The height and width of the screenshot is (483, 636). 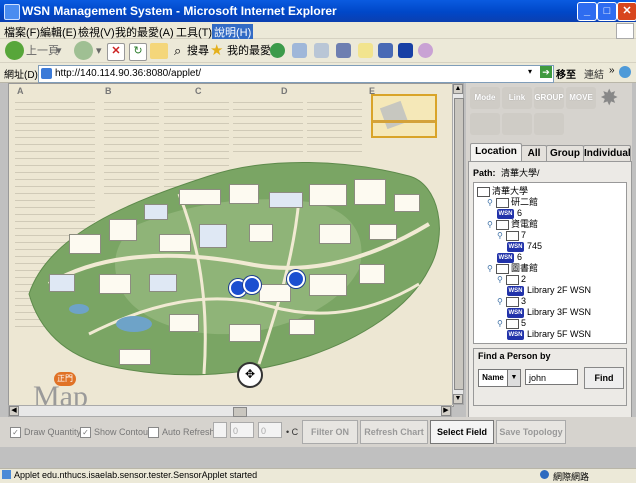 What do you see at coordinates (609, 98) in the screenshot?
I see `sparkle-icon: ✸` at bounding box center [609, 98].